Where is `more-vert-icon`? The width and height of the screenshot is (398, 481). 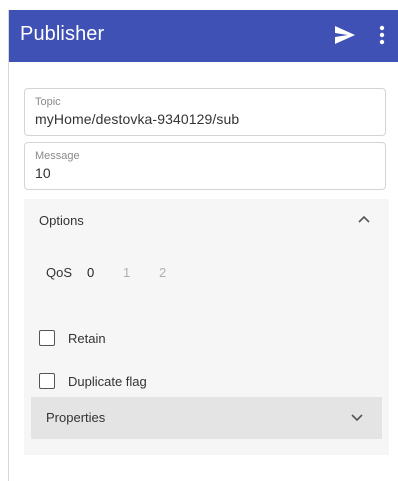
more-vert-icon is located at coordinates (382, 35).